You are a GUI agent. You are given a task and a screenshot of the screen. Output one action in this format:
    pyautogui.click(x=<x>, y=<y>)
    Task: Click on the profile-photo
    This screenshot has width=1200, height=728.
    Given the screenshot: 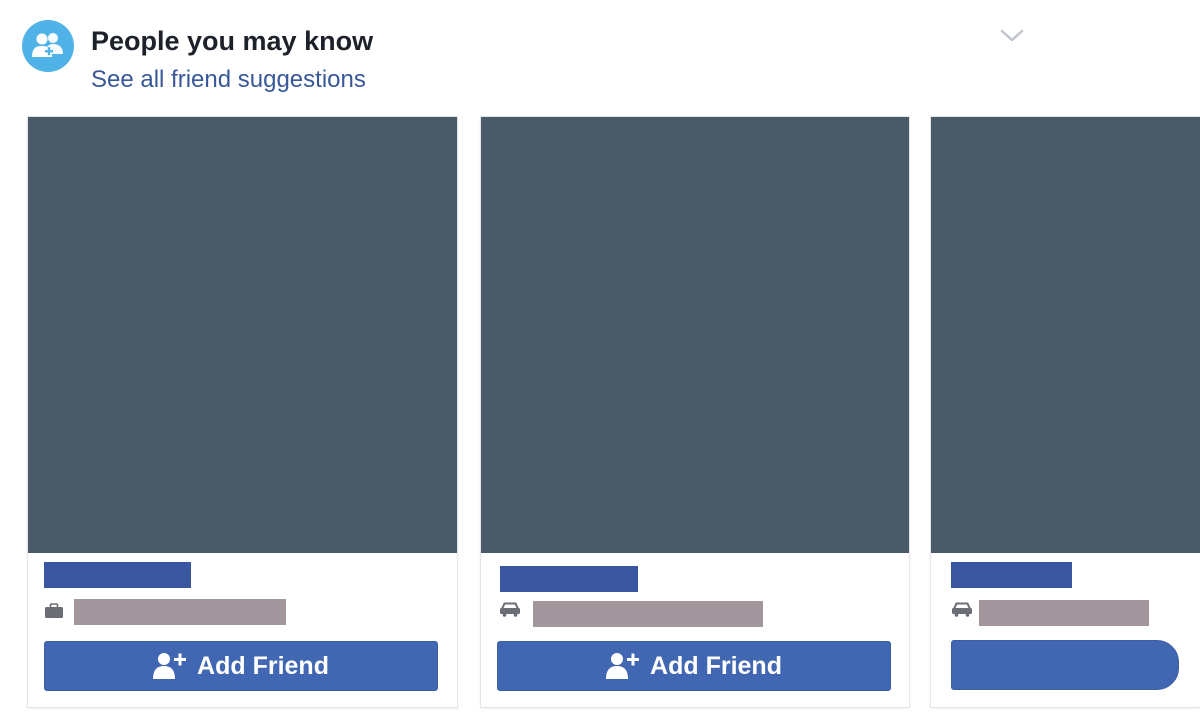 What is the action you would take?
    pyautogui.click(x=1065, y=335)
    